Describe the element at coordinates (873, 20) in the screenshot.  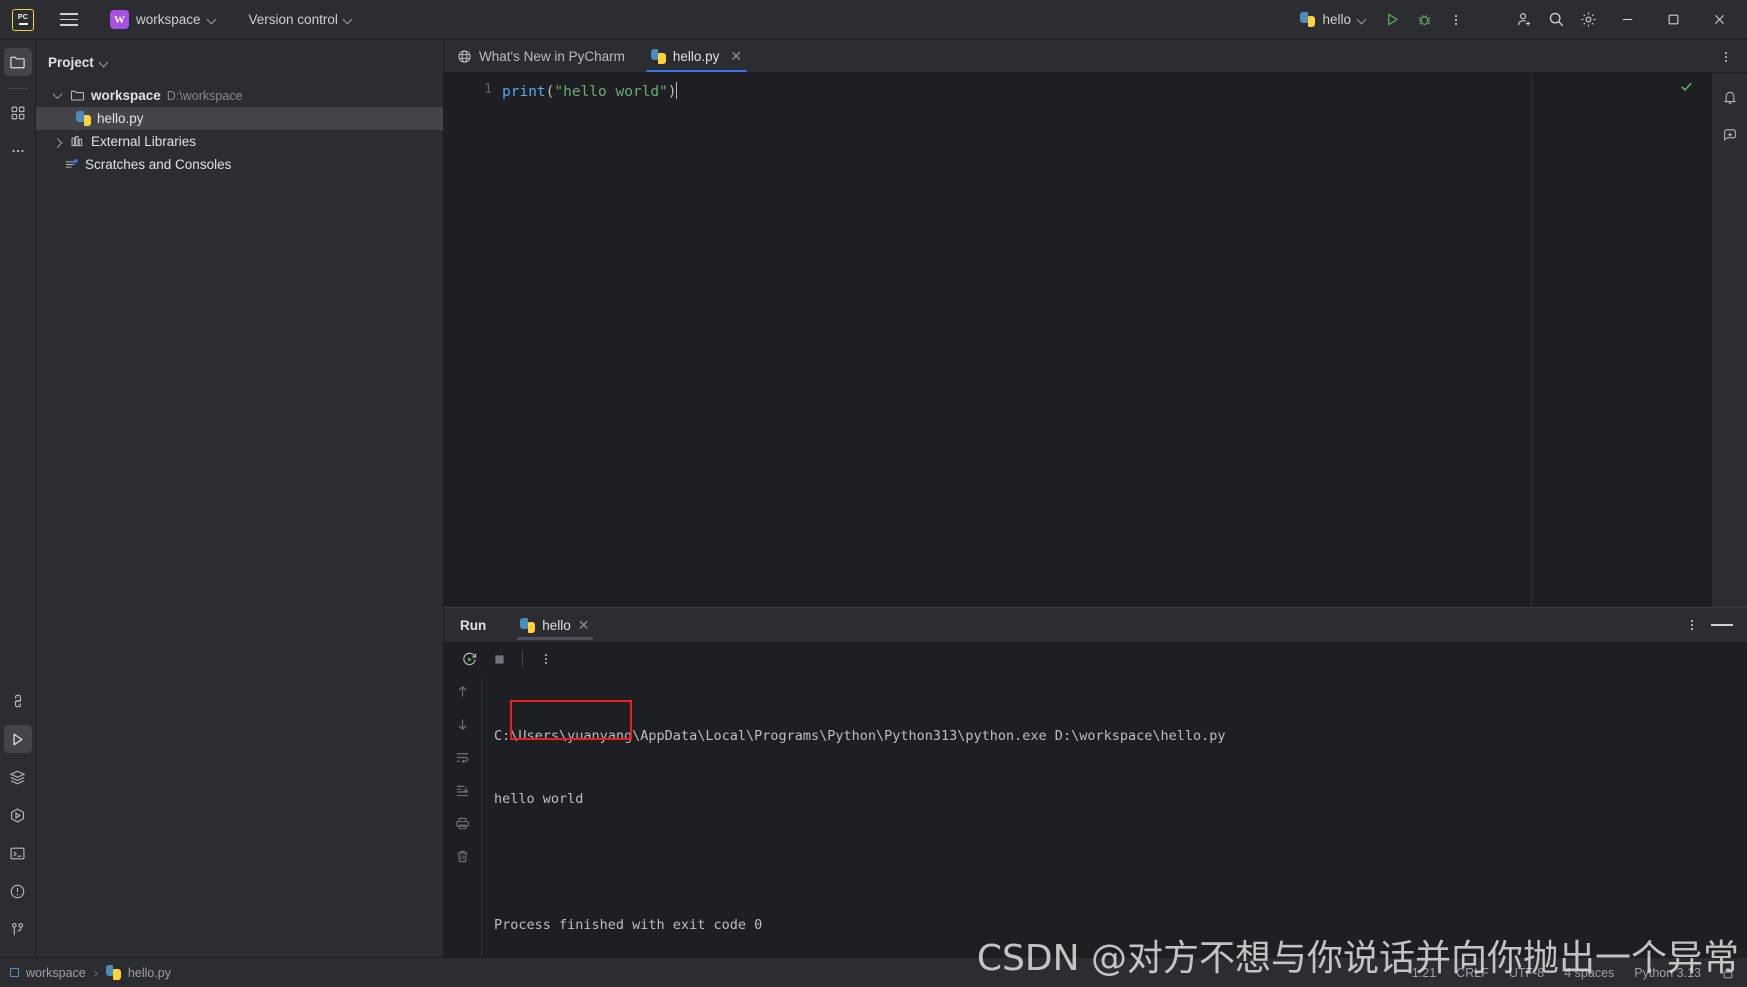
I see `title-bar: PC W workspace Version control hello` at that location.